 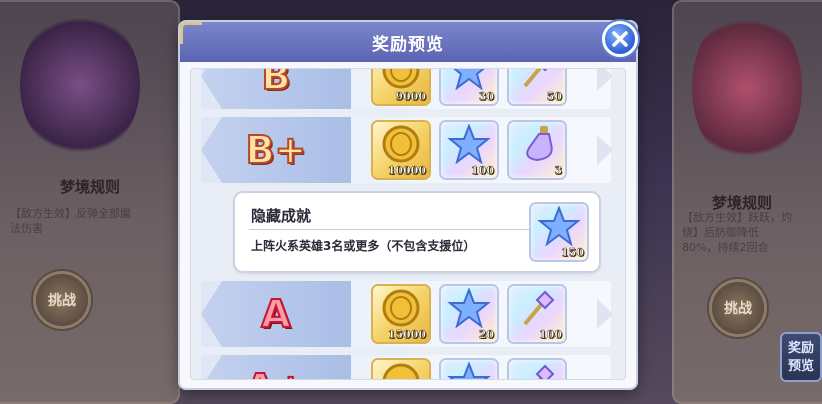 I want to click on reward-count: 150, so click(x=572, y=253).